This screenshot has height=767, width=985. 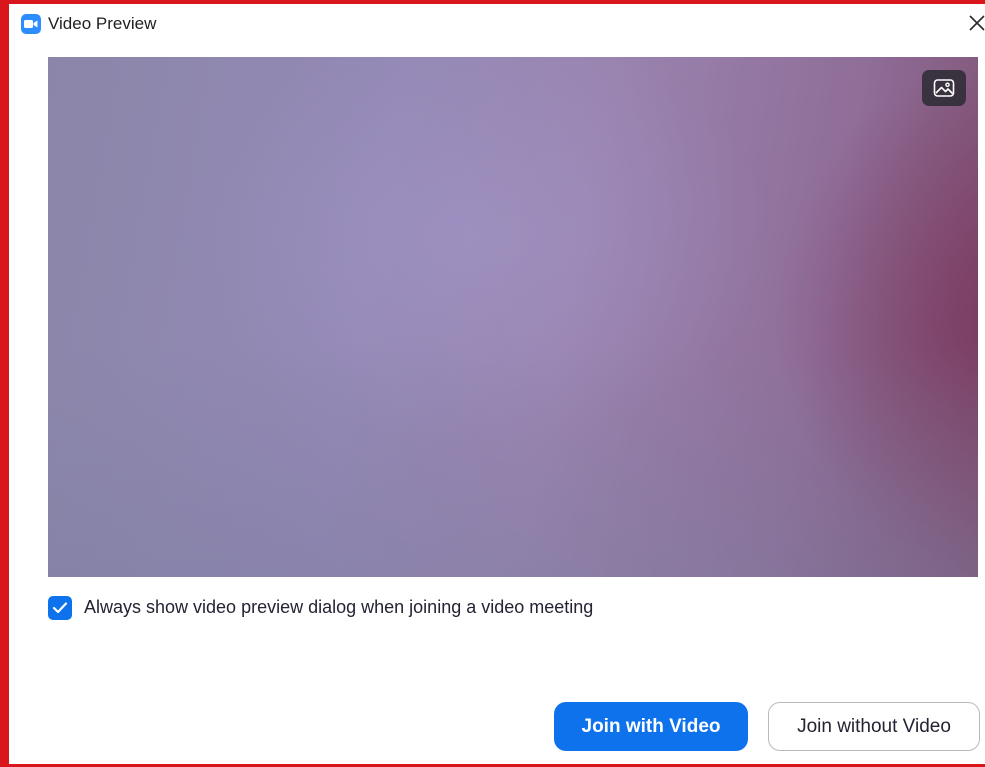 I want to click on close-button, so click(x=974, y=23).